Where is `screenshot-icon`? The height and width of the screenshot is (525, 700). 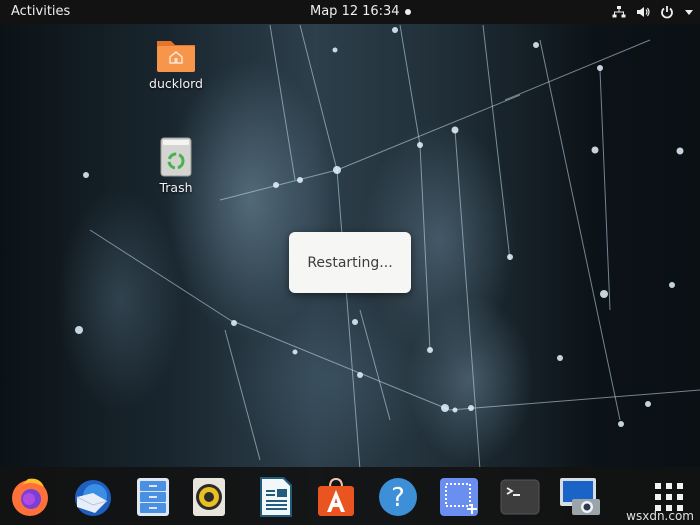 screenshot-icon is located at coordinates (459, 497).